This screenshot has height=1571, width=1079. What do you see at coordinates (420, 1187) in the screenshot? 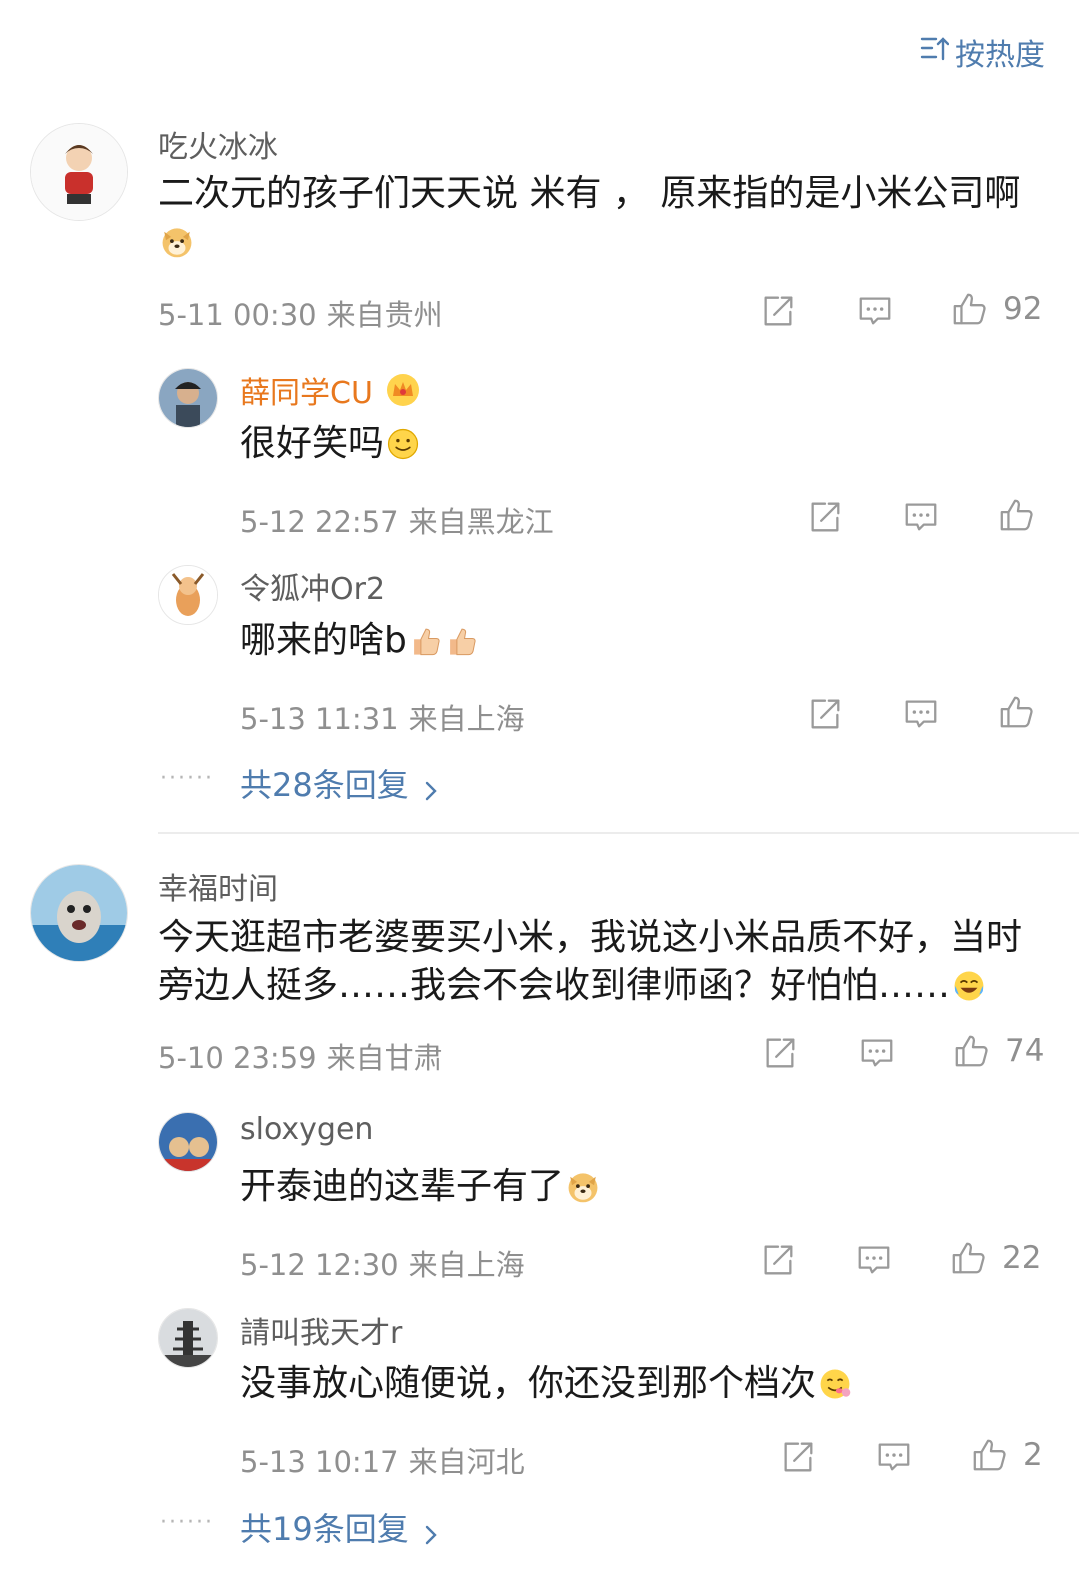
I see `reply-text: 开泰迪的这辈子有了` at bounding box center [420, 1187].